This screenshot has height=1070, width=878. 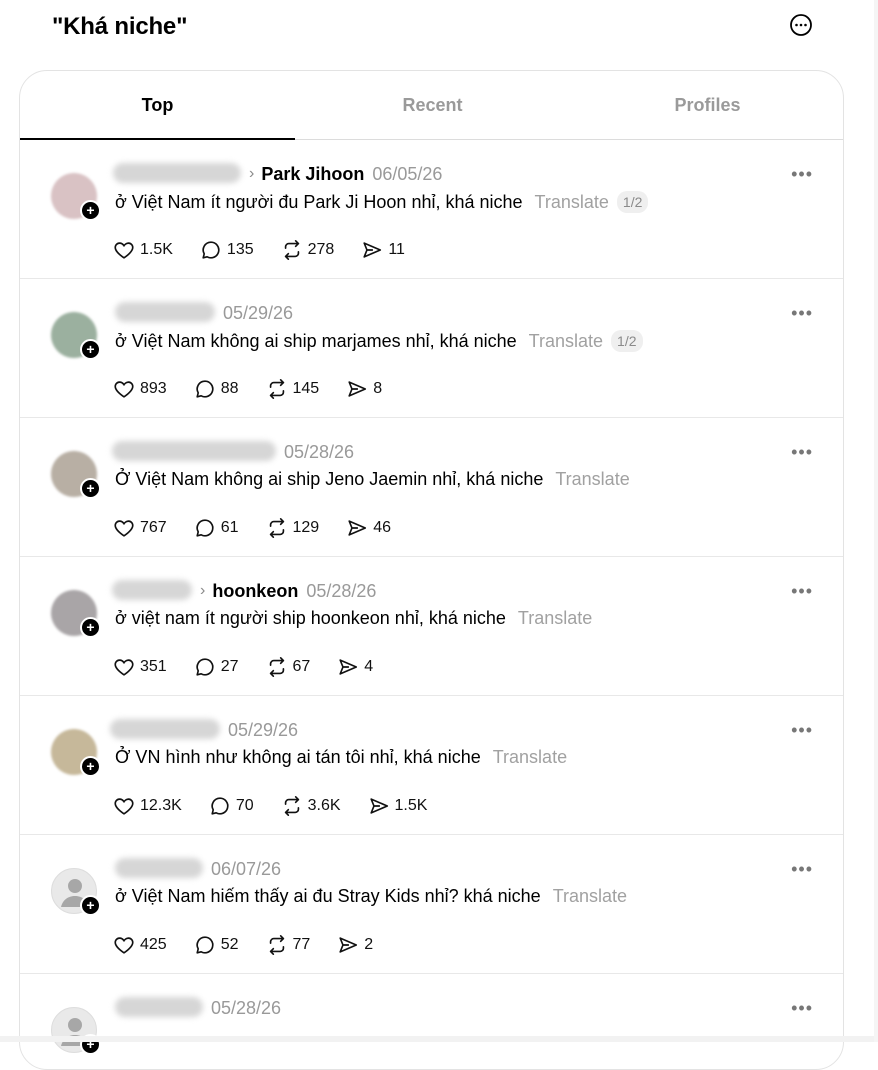 I want to click on repost-button: 67, so click(x=288, y=667).